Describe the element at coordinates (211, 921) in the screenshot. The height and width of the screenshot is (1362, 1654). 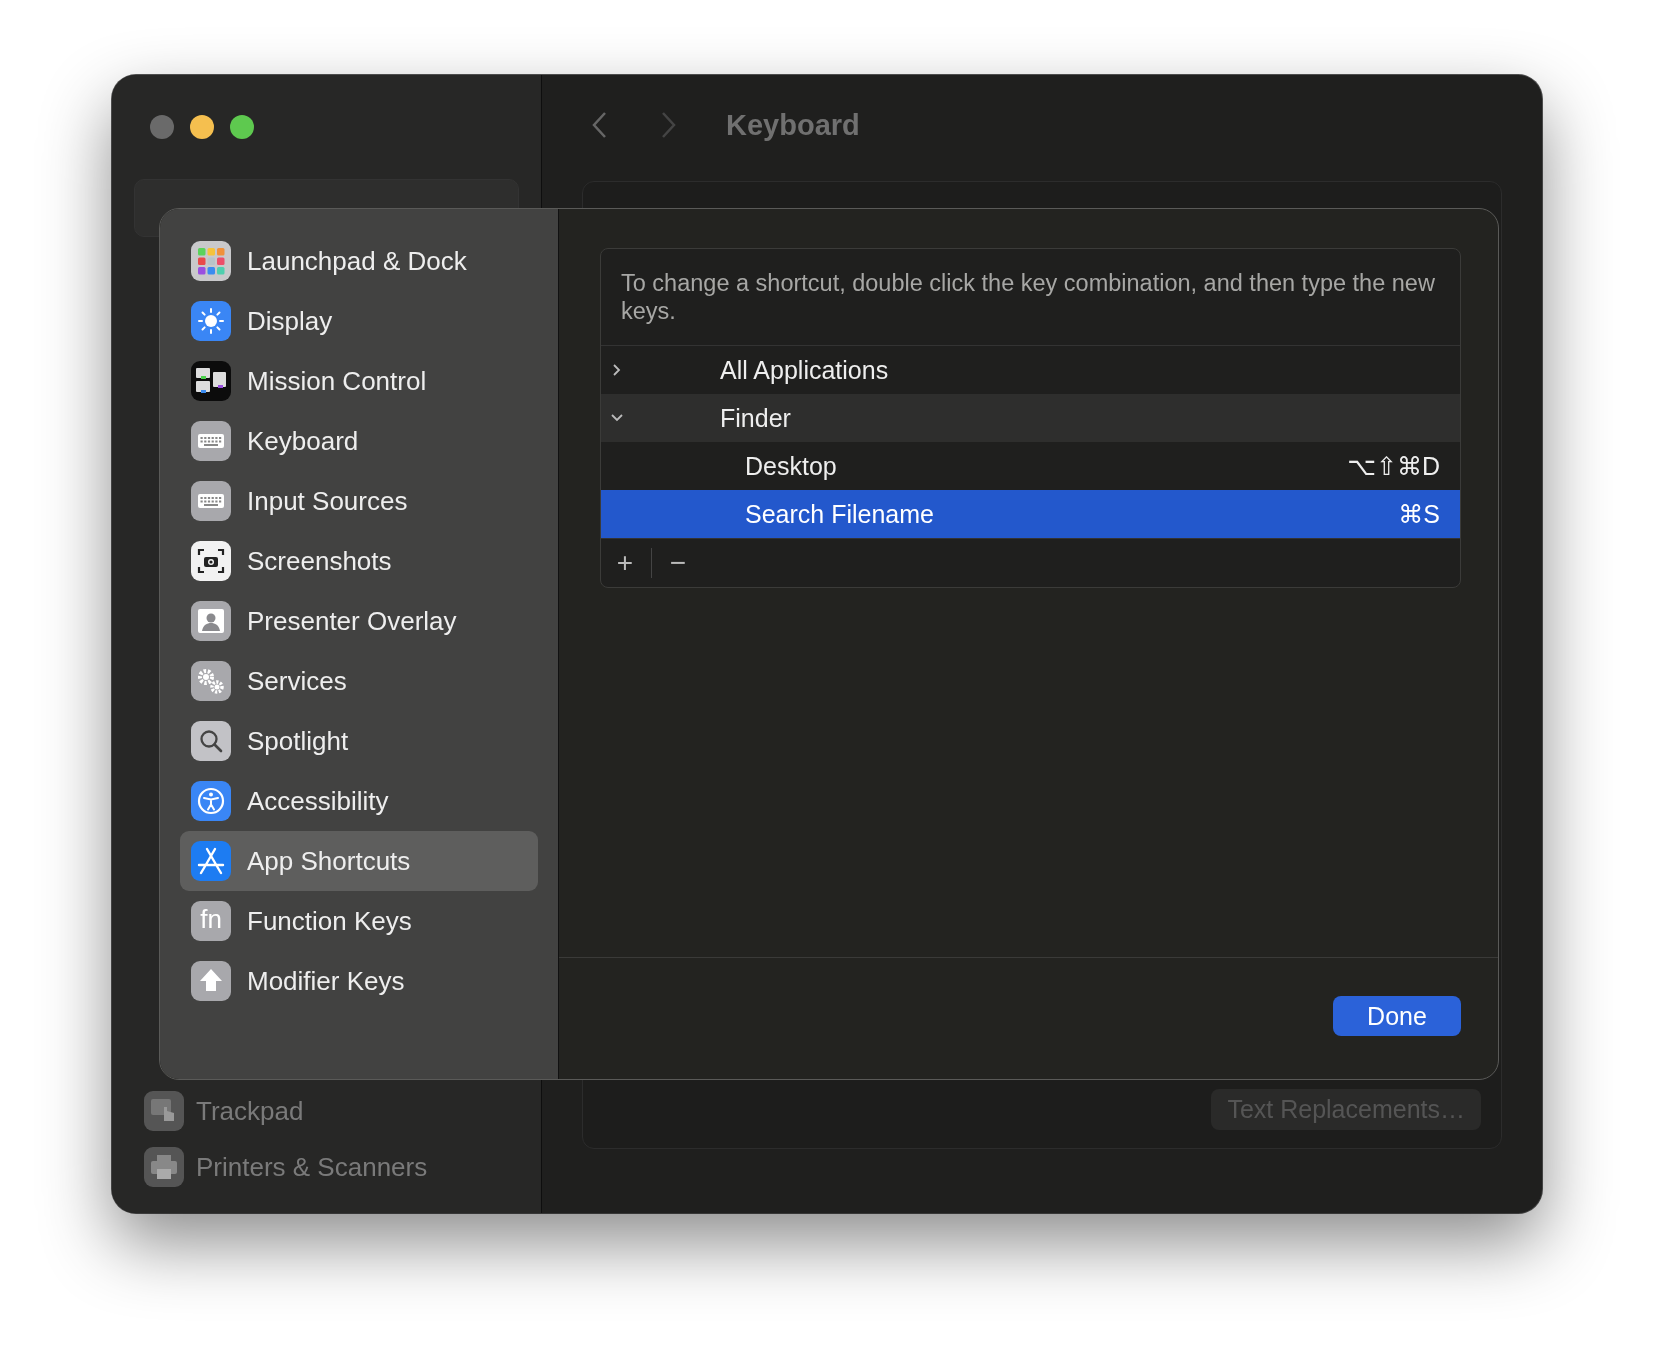
I see `fn-key-icon: fn` at that location.